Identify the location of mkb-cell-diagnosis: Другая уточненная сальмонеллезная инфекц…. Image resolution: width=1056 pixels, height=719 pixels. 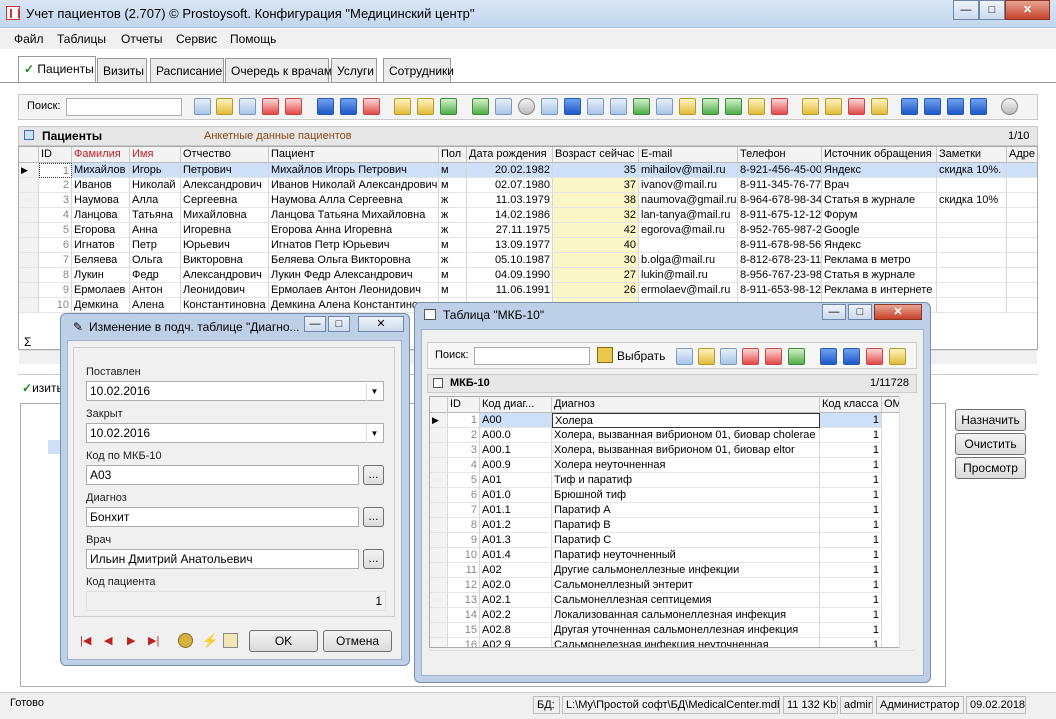
(686, 630).